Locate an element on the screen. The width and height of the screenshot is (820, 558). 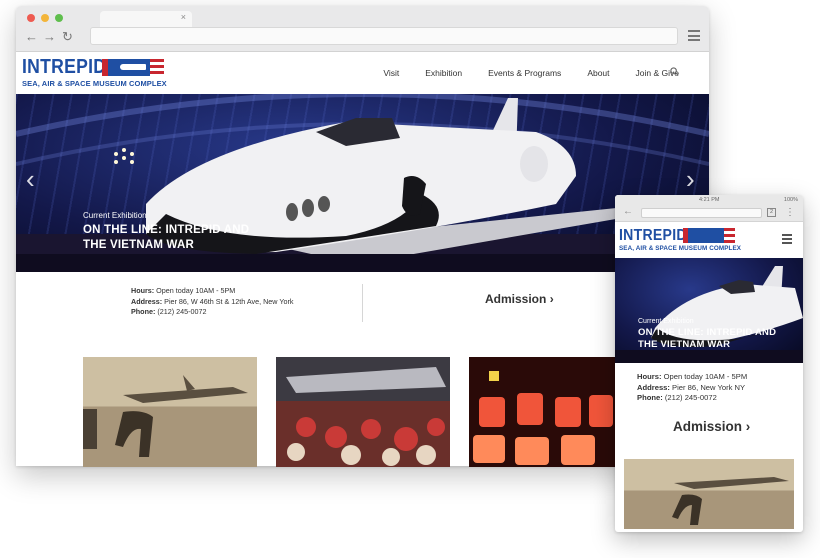
address-value: Pier 86, W 46th St & 12th Ave, New York is located at coordinates (228, 301).